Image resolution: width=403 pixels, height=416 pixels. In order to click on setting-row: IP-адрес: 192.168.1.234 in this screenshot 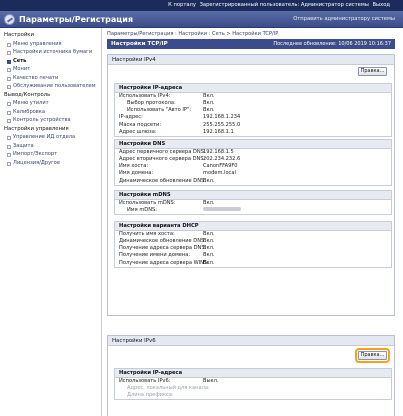, I will do `click(253, 117)`.